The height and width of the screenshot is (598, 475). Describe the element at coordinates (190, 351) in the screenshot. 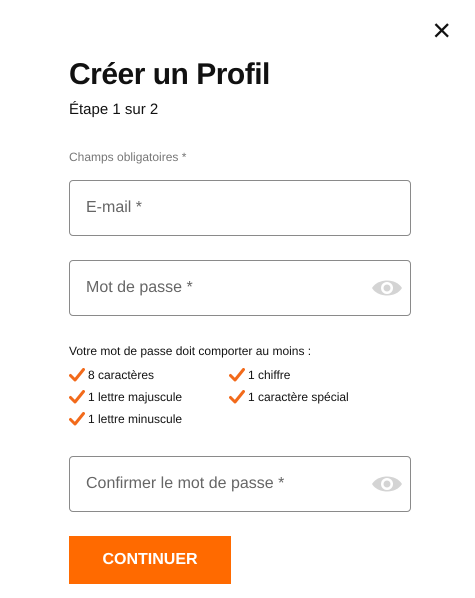

I see `password-rules-intro: Votre mot de passe doit comporter au moins :` at that location.